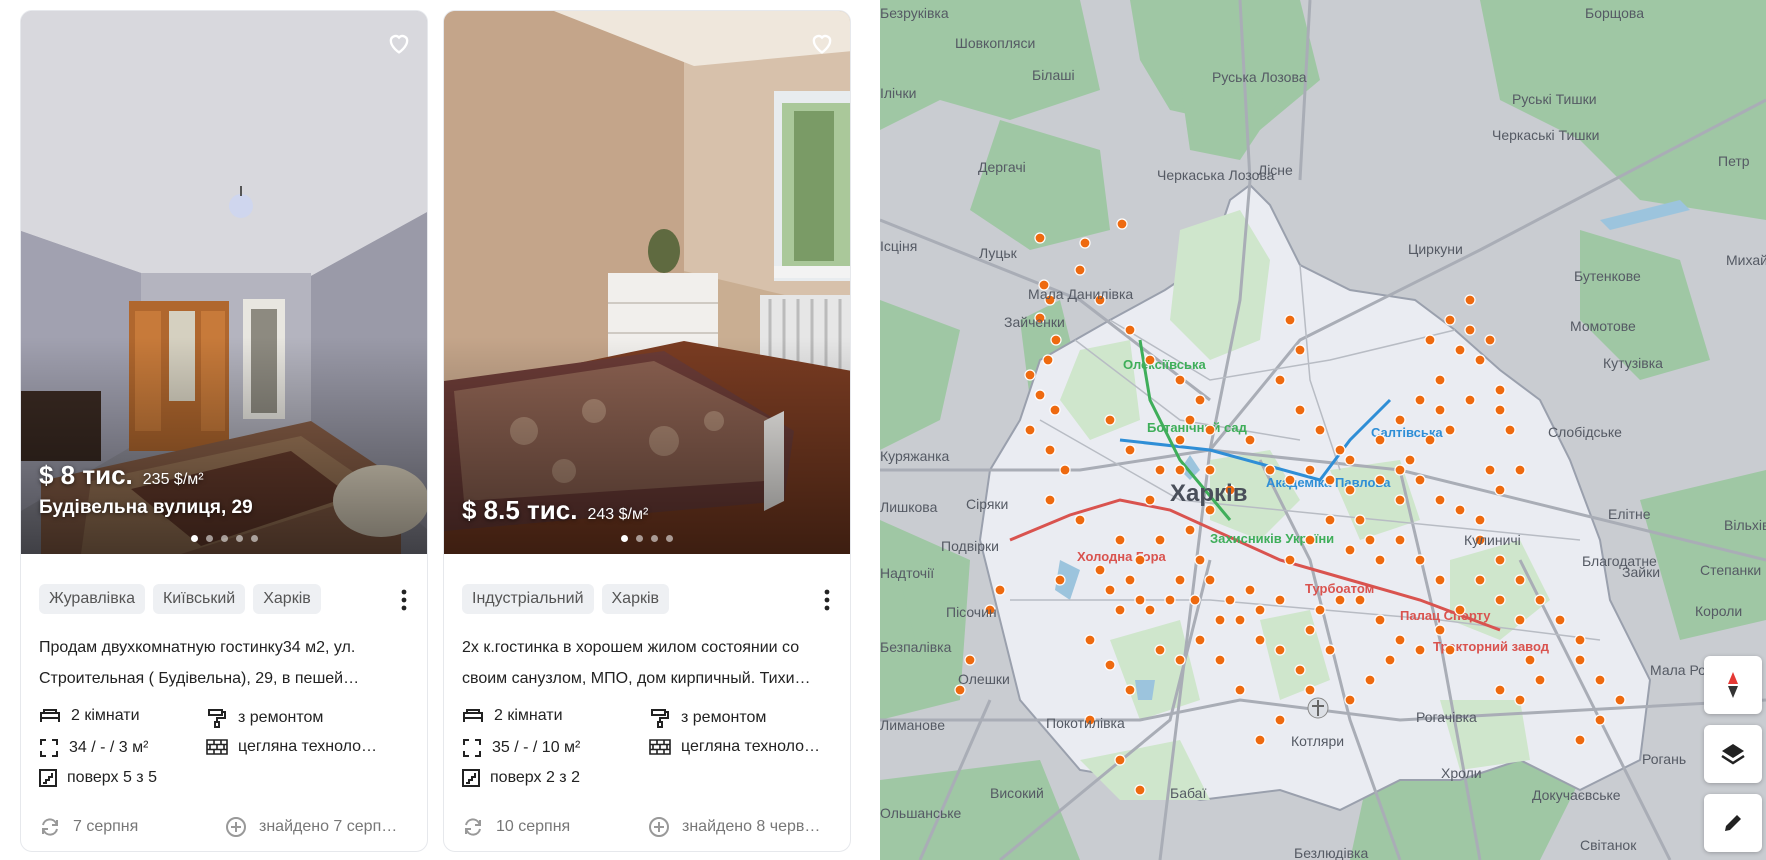  I want to click on tag-district: Індустріальний, so click(528, 599).